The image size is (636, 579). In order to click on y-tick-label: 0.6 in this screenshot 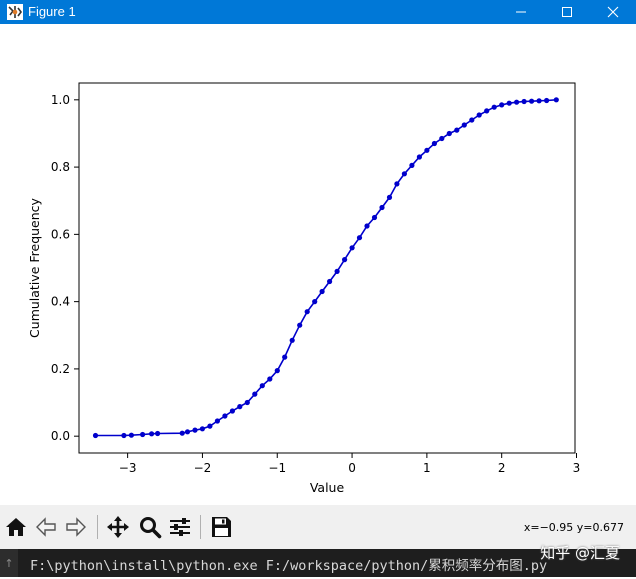, I will do `click(60, 234)`.